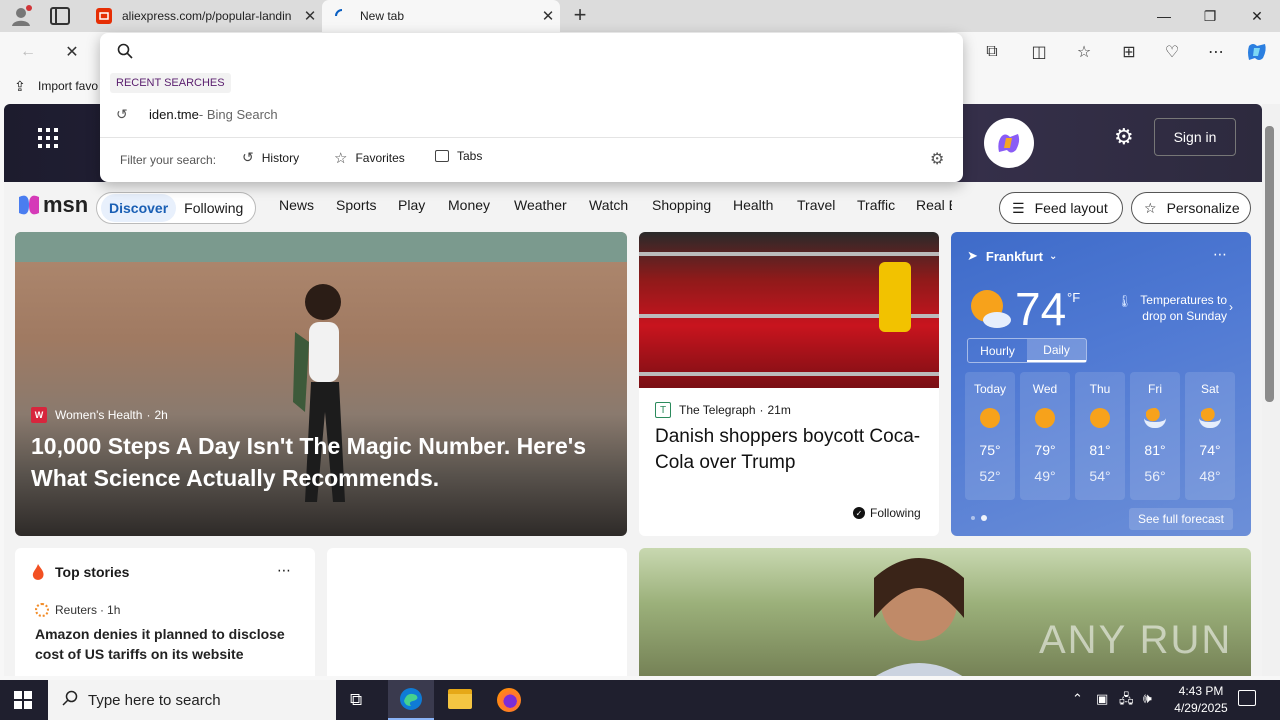 The height and width of the screenshot is (720, 1280). I want to click on search-settings-gear-icon: ⚙, so click(937, 159).